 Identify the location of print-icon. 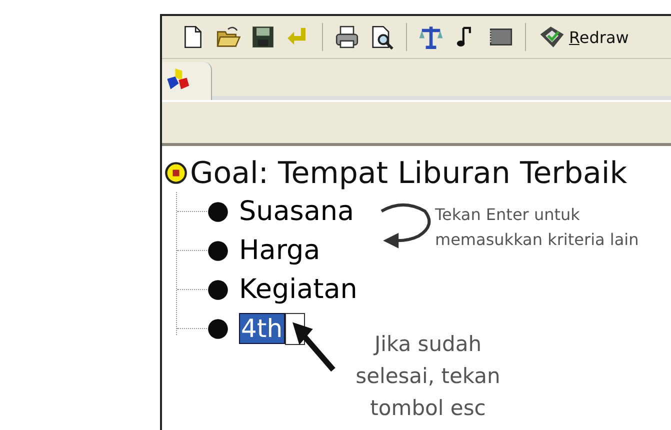
(347, 37).